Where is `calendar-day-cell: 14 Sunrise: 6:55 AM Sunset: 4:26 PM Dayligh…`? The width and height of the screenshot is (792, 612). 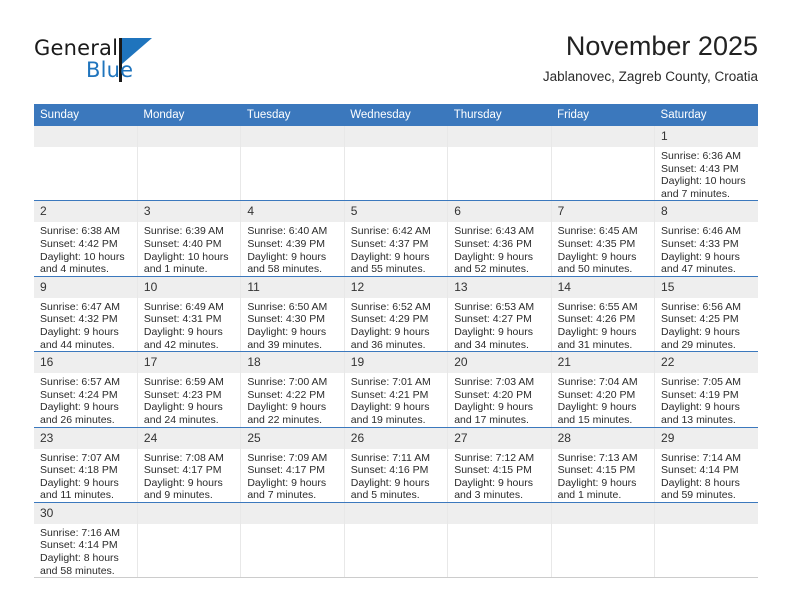 calendar-day-cell: 14 Sunrise: 6:55 AM Sunset: 4:26 PM Dayligh… is located at coordinates (603, 314).